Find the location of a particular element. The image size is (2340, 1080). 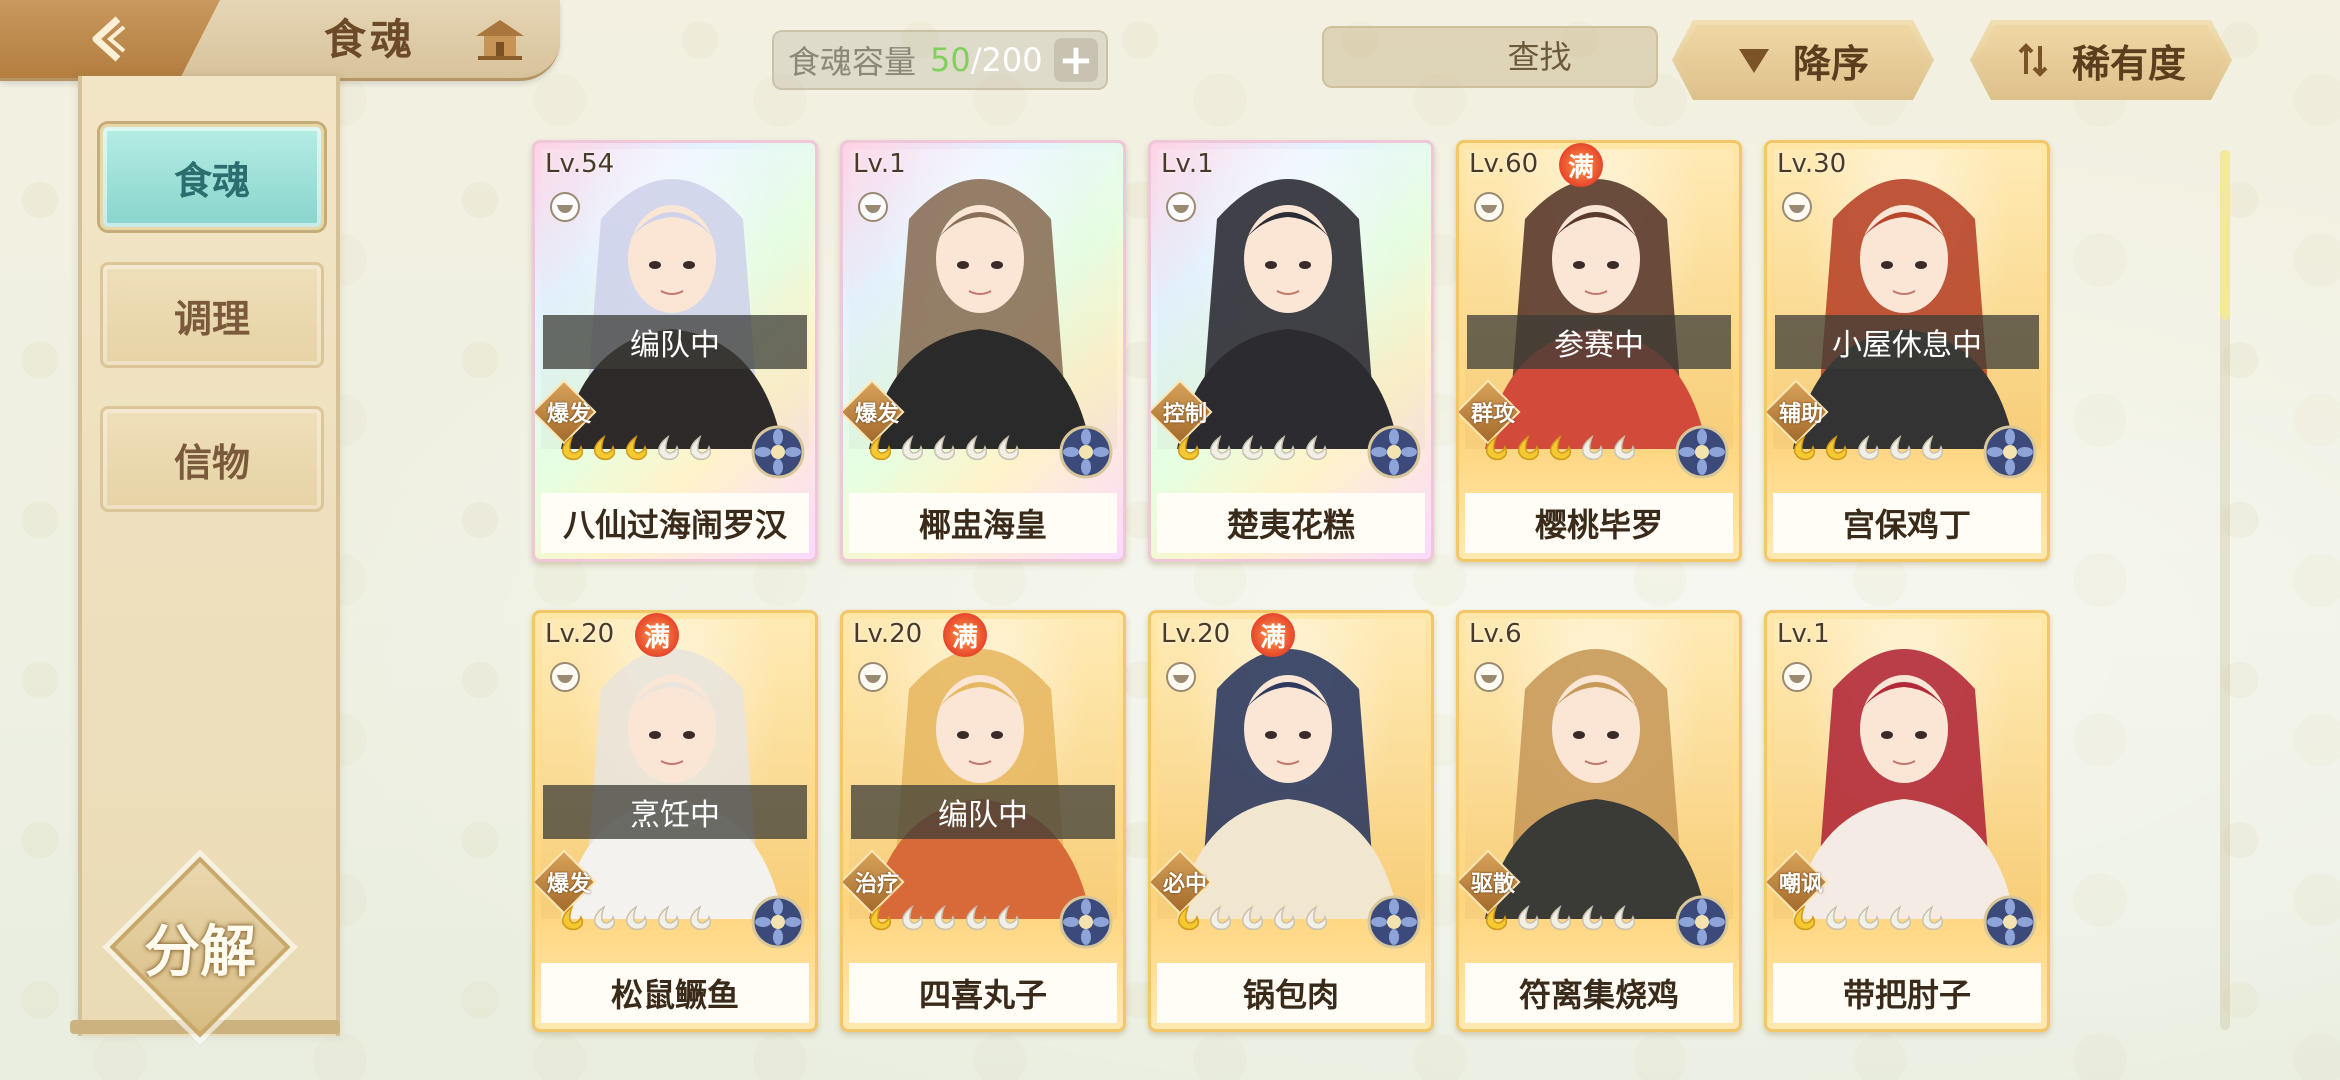

food-soul-card: Lv.6 驱散 符离集烧鸡 is located at coordinates (1599, 821).